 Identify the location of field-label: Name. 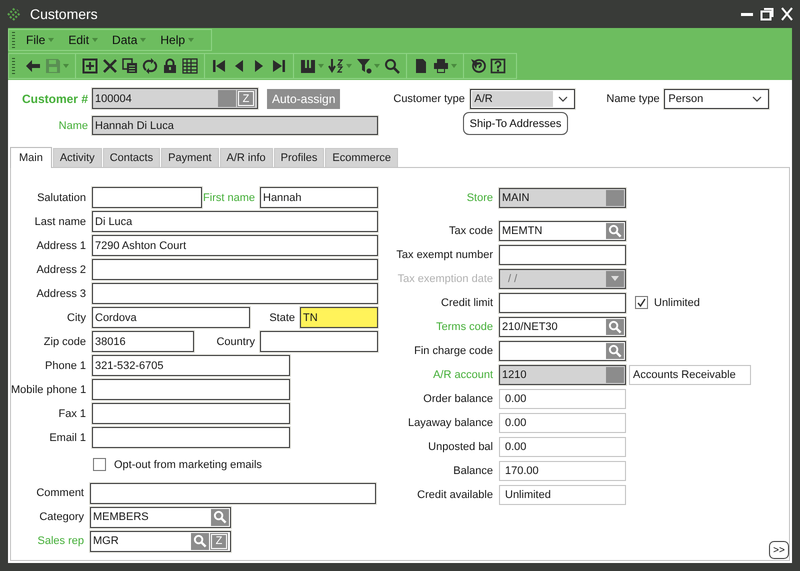
(73, 126).